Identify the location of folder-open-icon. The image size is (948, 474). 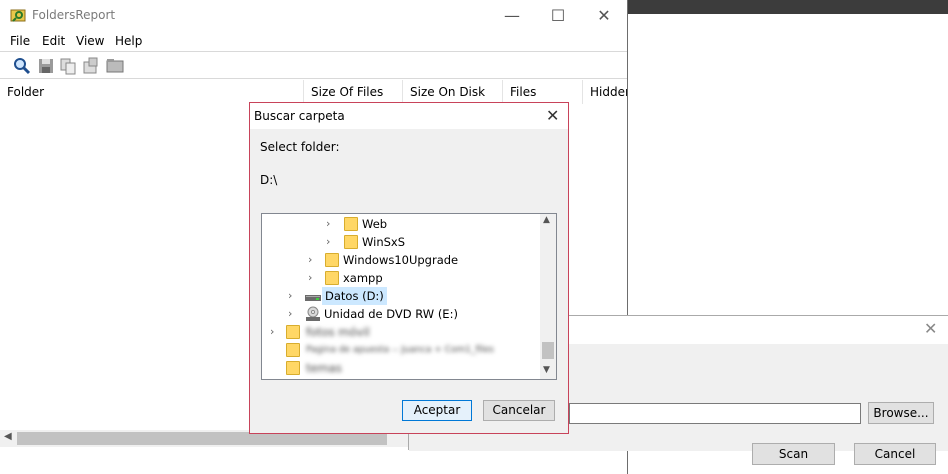
(115, 66).